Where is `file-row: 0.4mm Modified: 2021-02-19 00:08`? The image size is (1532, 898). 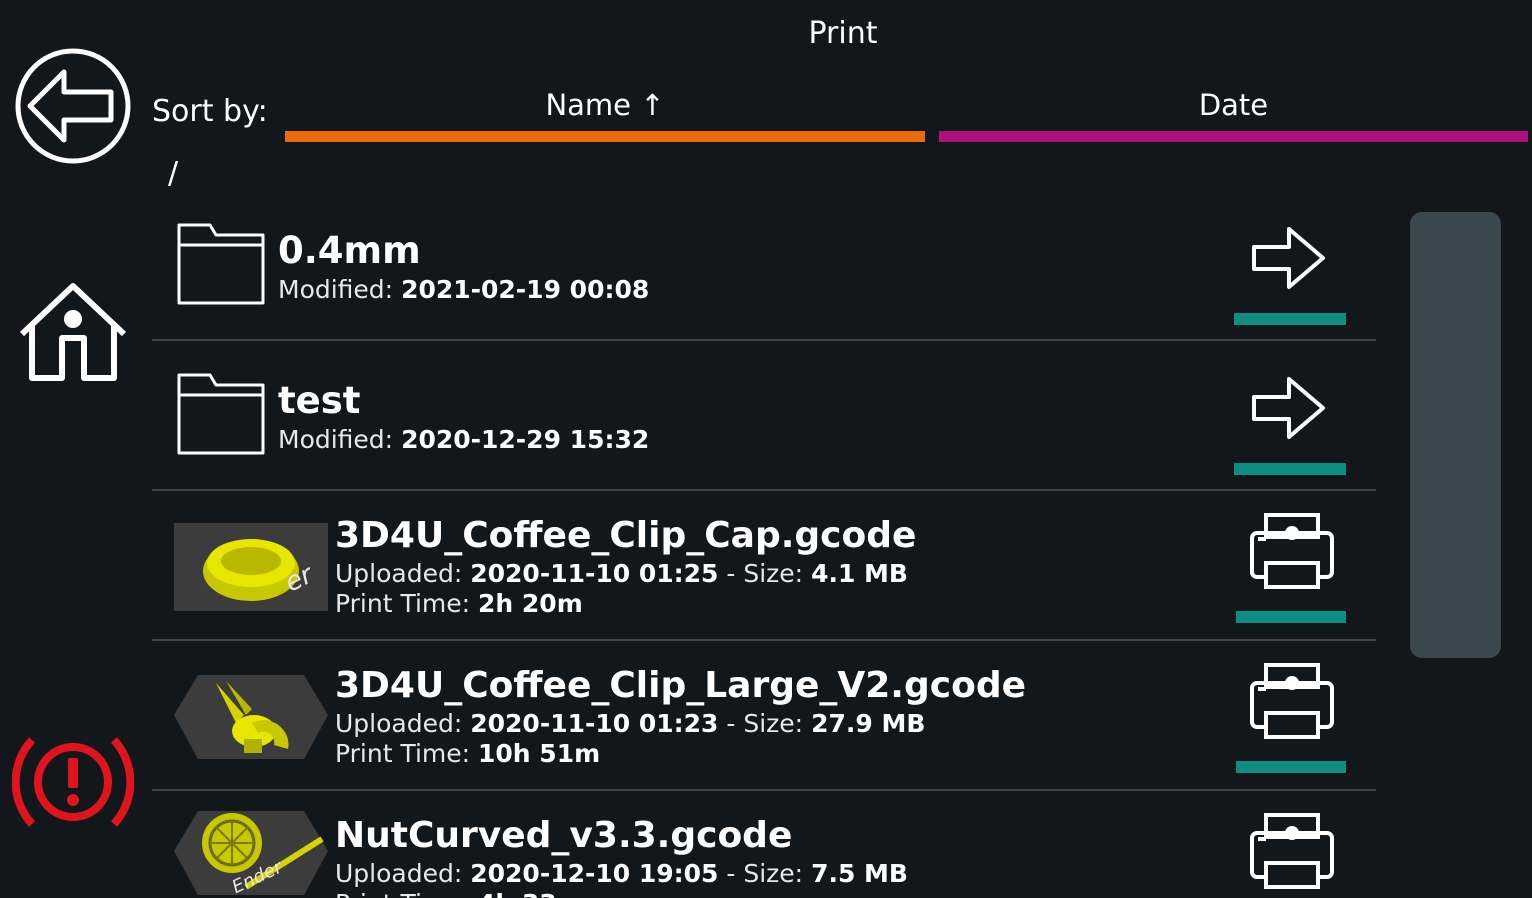
file-row: 0.4mm Modified: 2021-02-19 00:08 is located at coordinates (764, 266).